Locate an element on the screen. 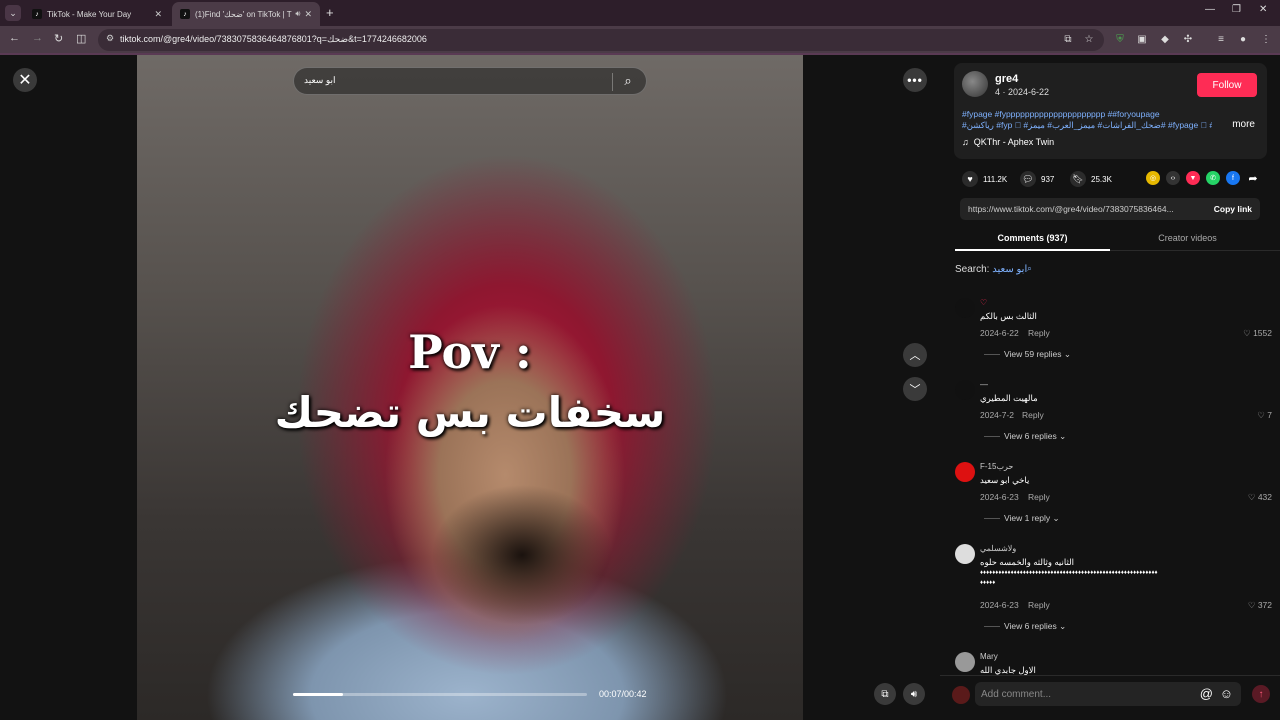 The height and width of the screenshot is (720, 1280). new-tab-button: + is located at coordinates (330, 12).